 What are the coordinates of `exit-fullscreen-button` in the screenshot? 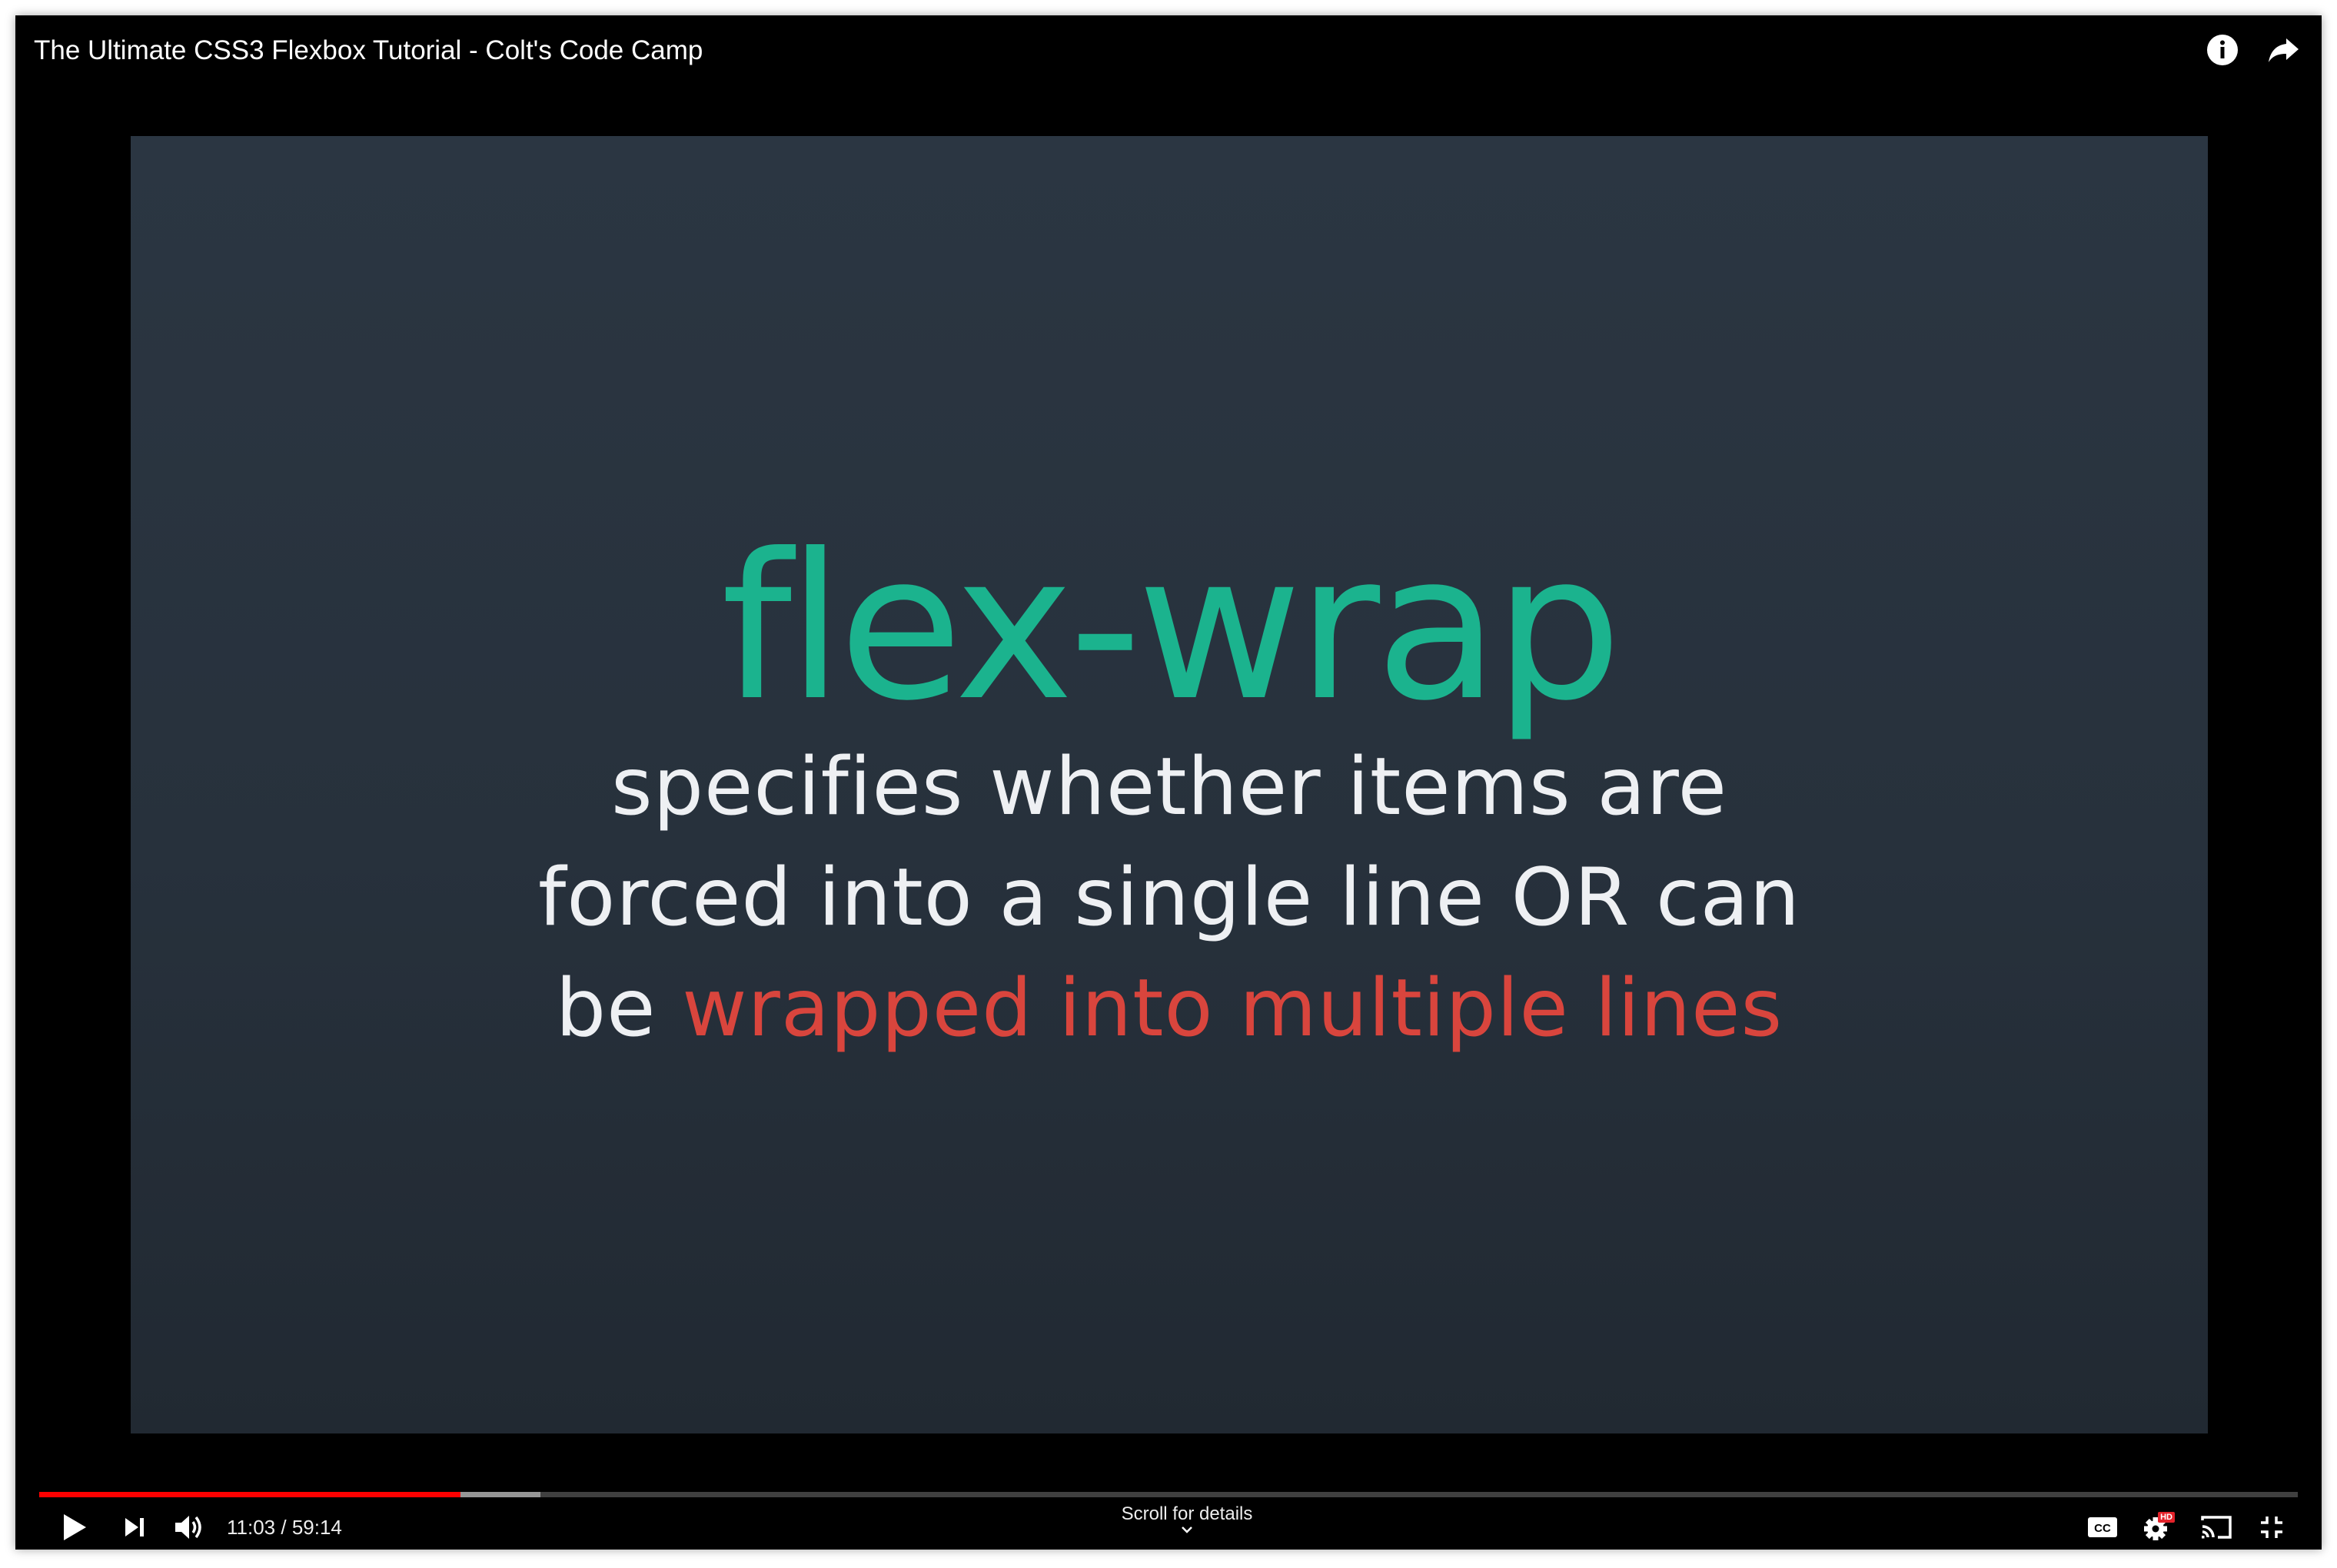 It's located at (2271, 1527).